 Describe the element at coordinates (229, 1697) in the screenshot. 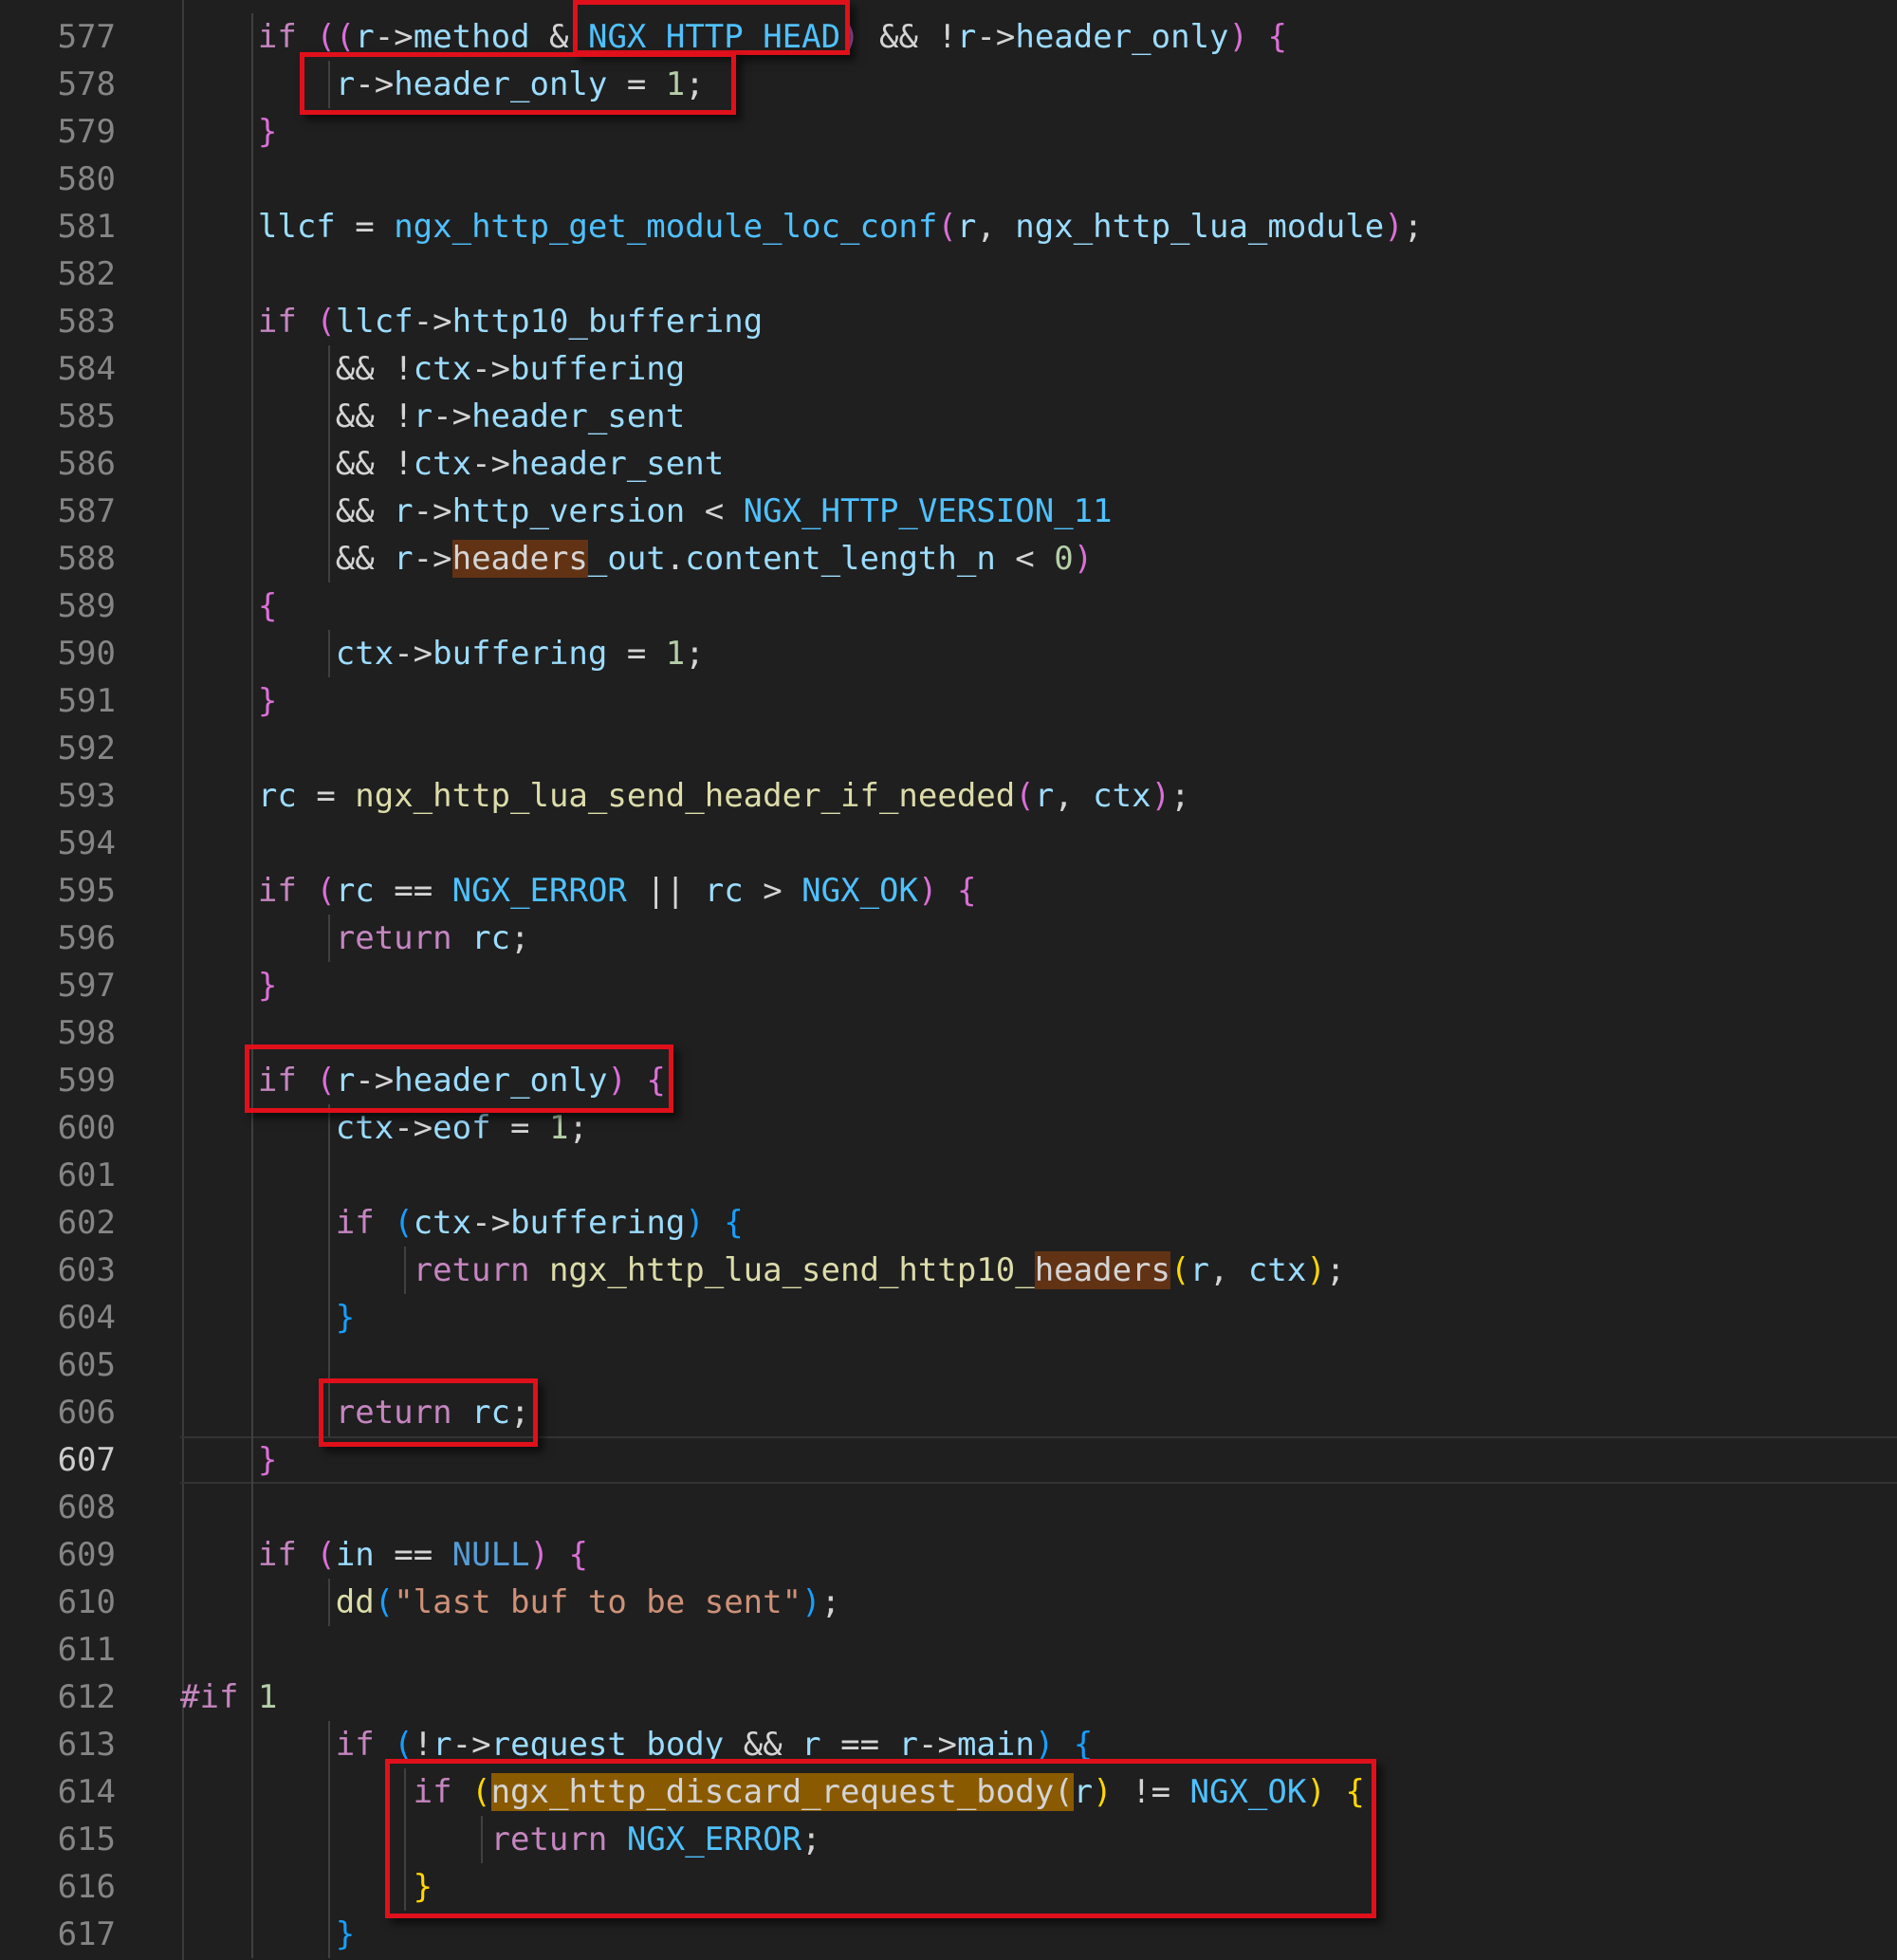

I see `line-code: #if 1` at that location.